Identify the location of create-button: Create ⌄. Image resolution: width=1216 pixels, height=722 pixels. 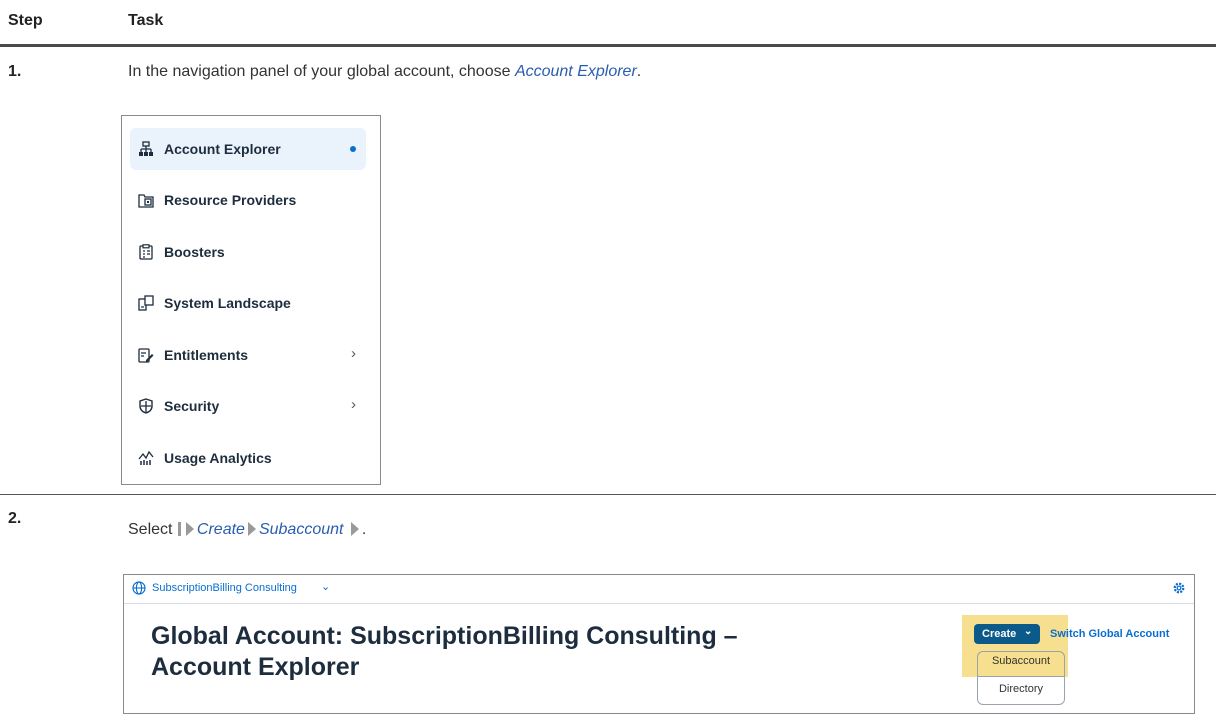
(1007, 634).